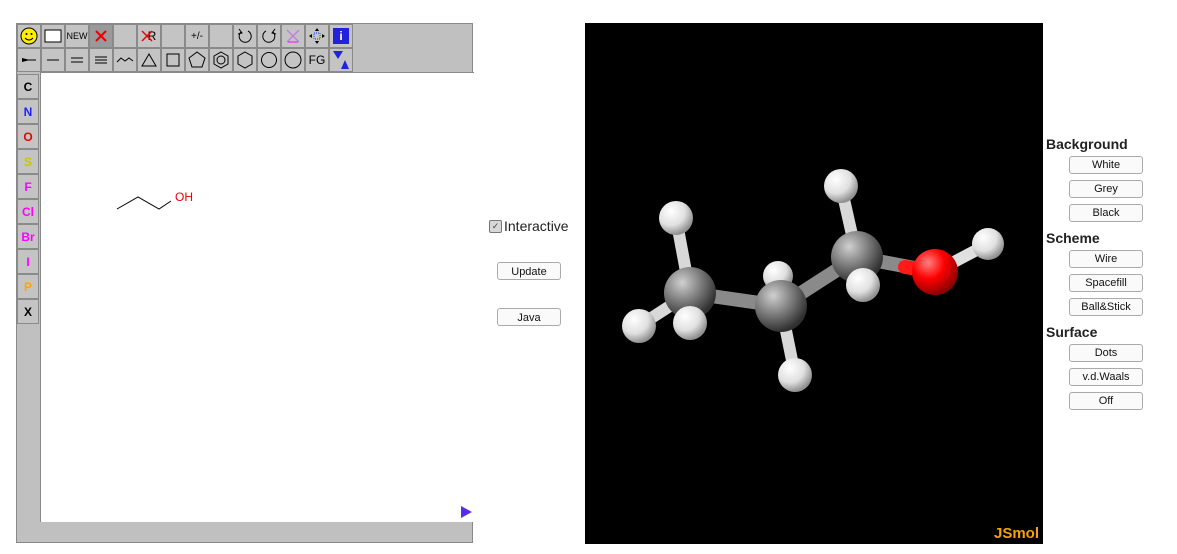 This screenshot has height=554, width=1177. Describe the element at coordinates (317, 60) in the screenshot. I see `fg-button: FG` at that location.